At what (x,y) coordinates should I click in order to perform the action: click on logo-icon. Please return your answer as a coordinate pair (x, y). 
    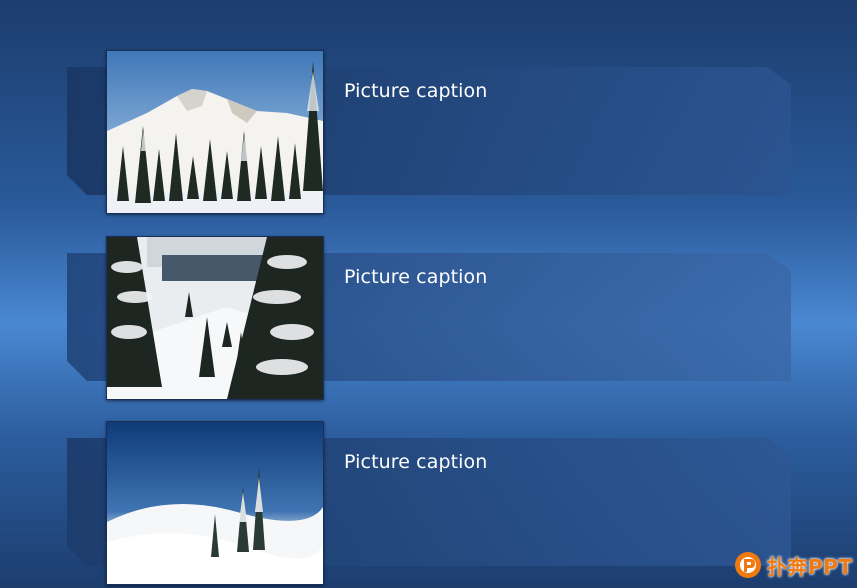
    Looking at the image, I should click on (748, 565).